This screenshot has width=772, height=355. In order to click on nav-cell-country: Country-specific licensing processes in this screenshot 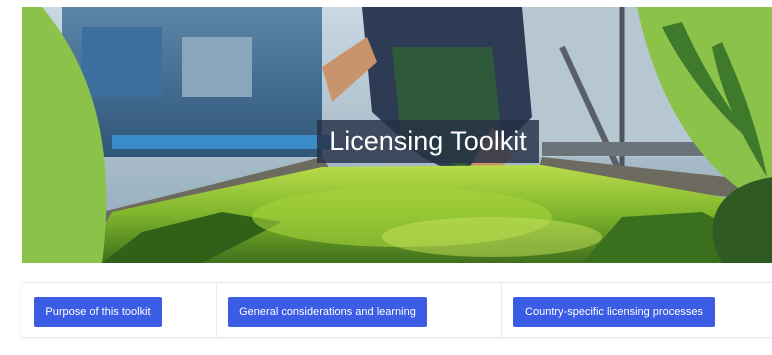, I will do `click(637, 311)`.